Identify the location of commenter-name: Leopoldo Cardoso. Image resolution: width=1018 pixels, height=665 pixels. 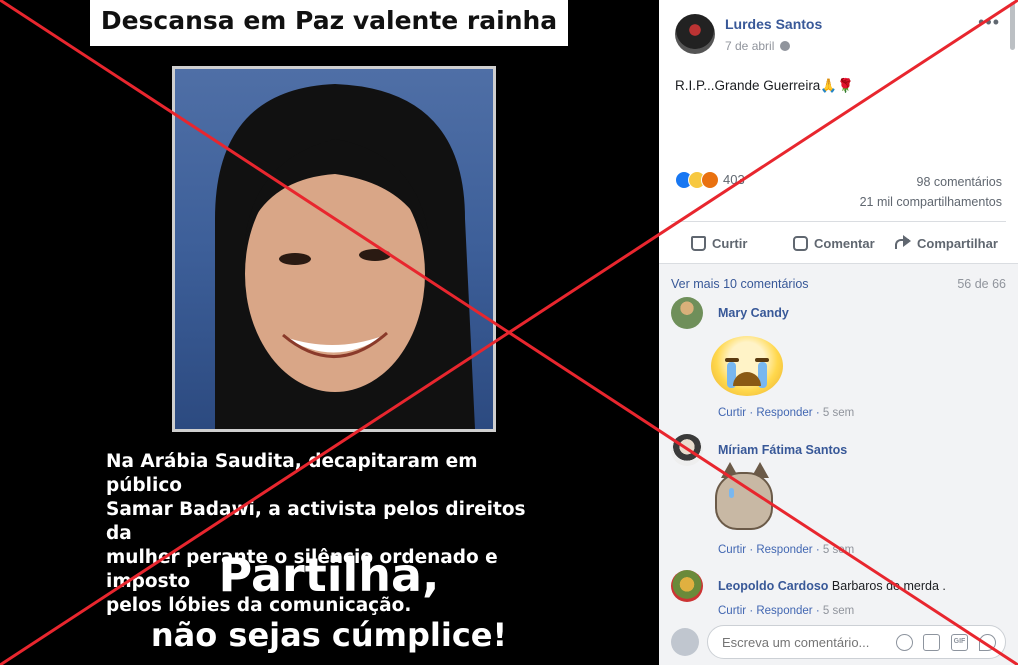
(773, 586).